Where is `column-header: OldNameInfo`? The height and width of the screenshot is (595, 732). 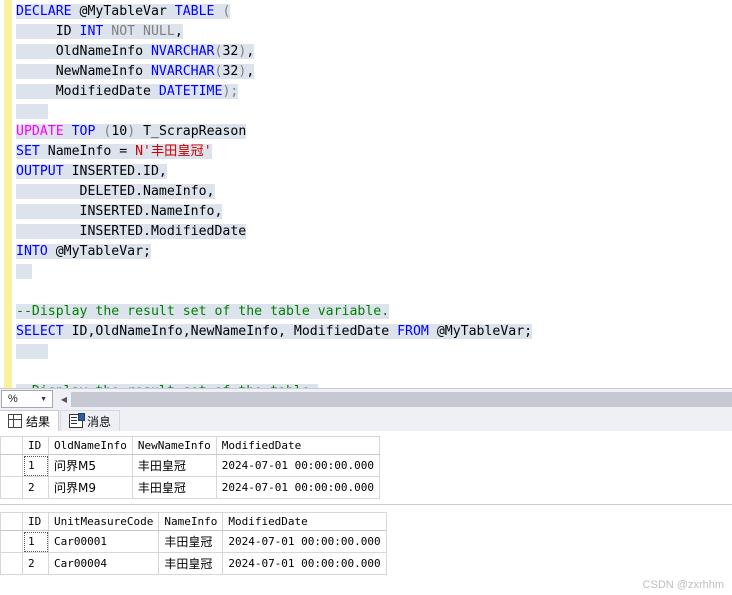 column-header: OldNameInfo is located at coordinates (90, 445).